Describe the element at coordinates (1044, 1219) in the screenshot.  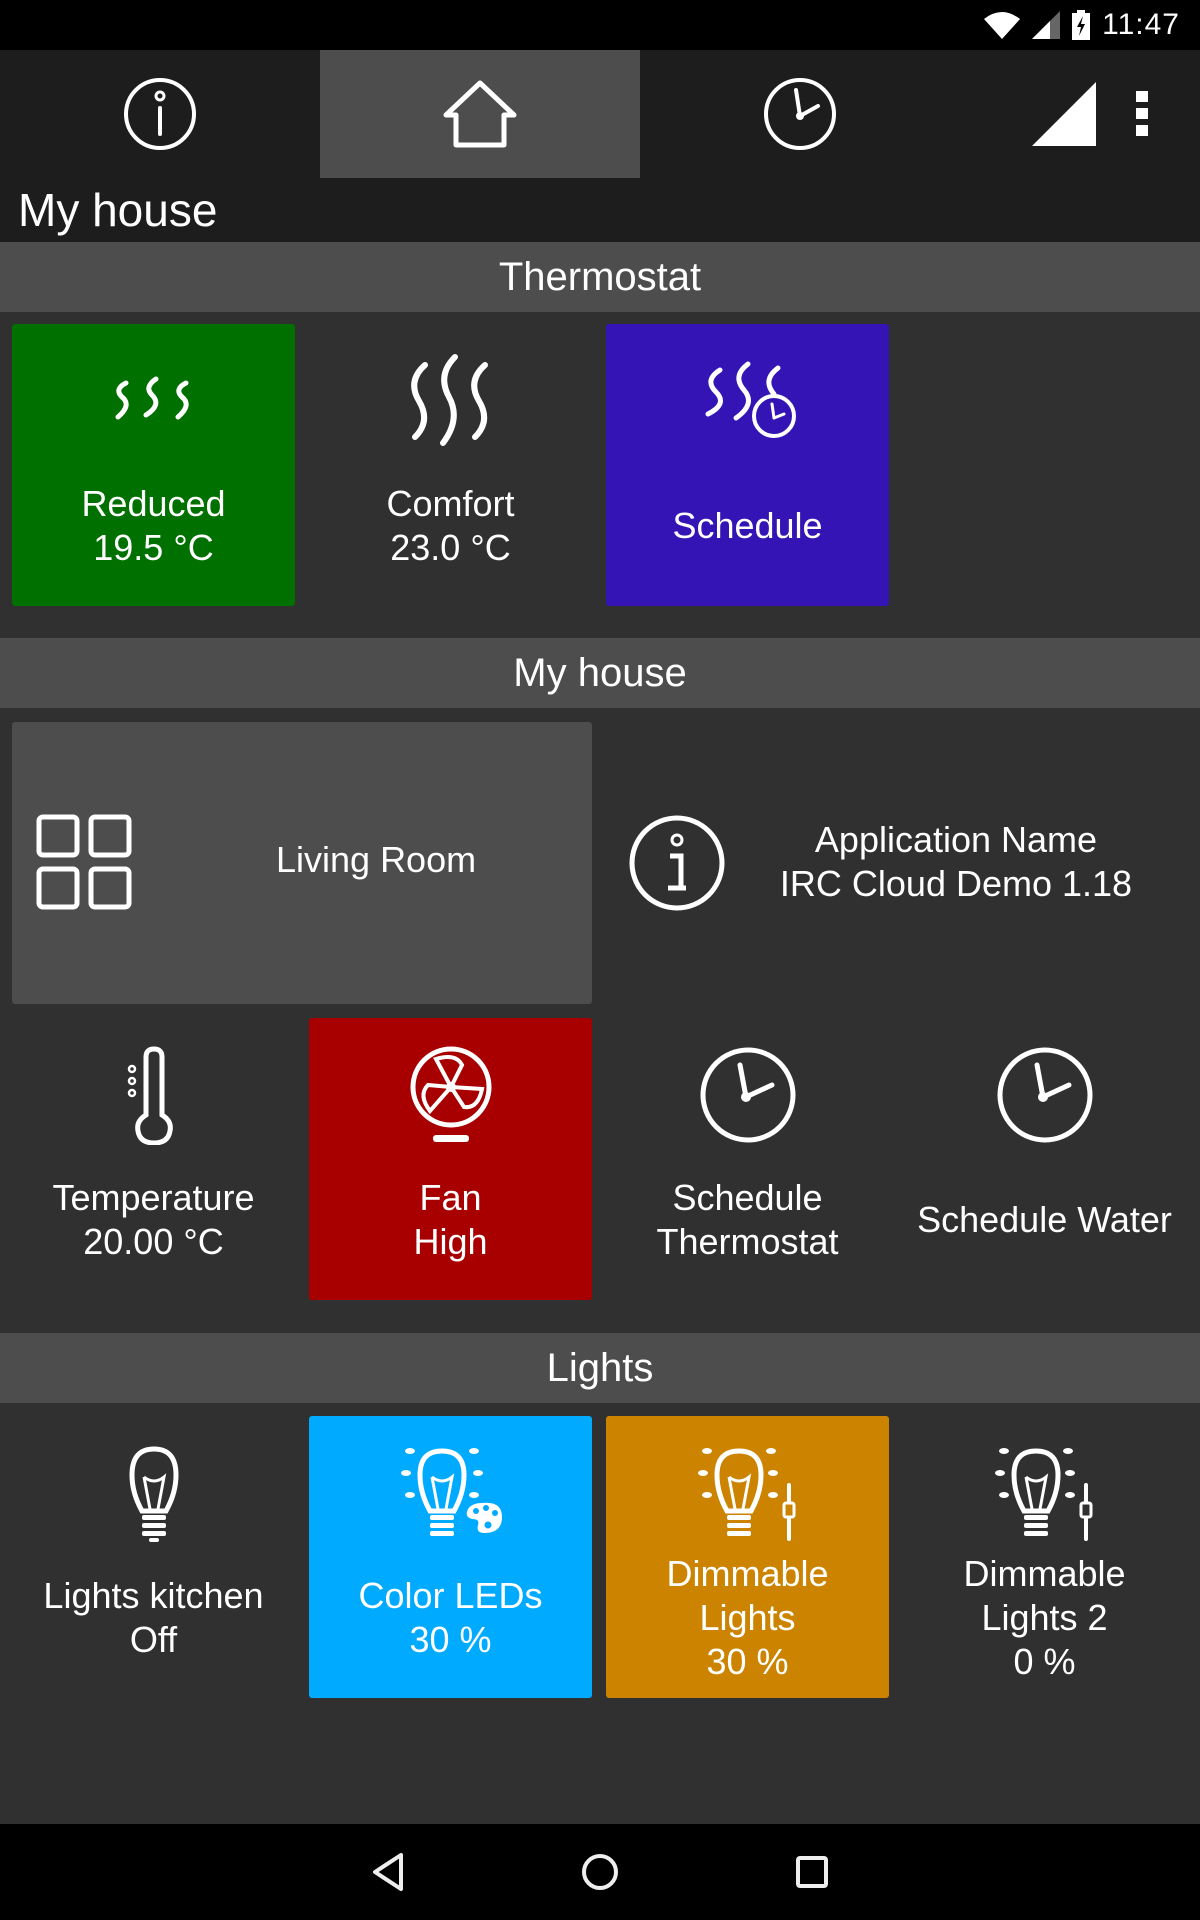
I see `tile-label: Schedule Water` at that location.